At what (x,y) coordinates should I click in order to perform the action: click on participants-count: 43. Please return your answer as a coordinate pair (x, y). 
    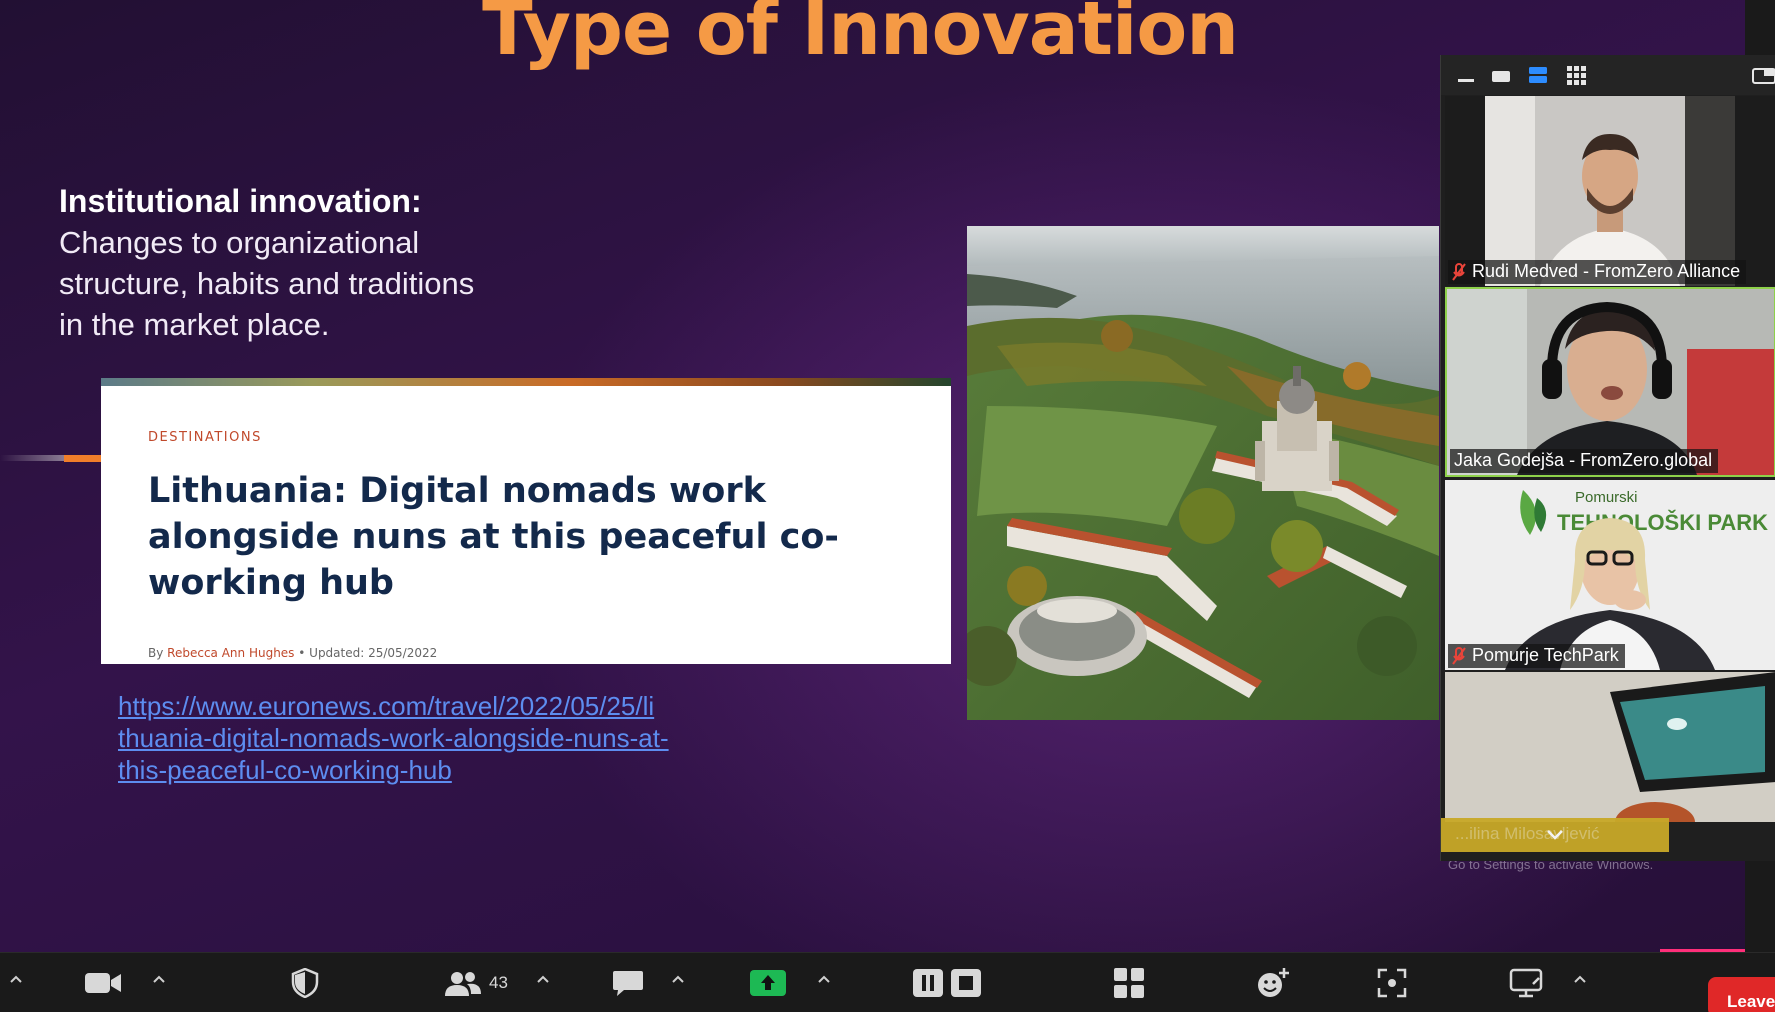
    Looking at the image, I should click on (498, 982).